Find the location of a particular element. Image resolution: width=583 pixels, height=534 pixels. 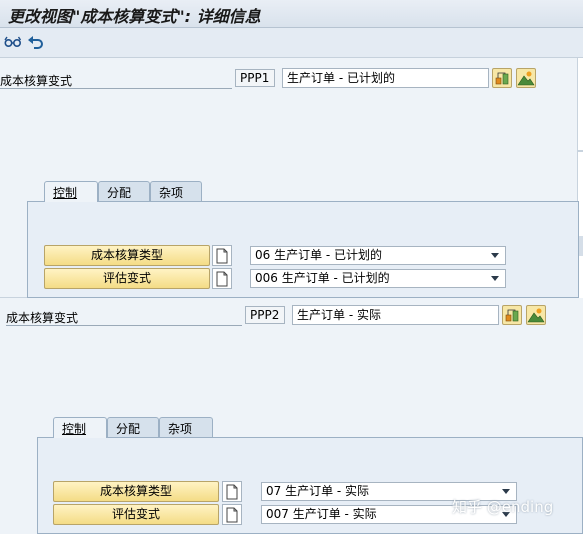

glasses-icon is located at coordinates (13, 42).